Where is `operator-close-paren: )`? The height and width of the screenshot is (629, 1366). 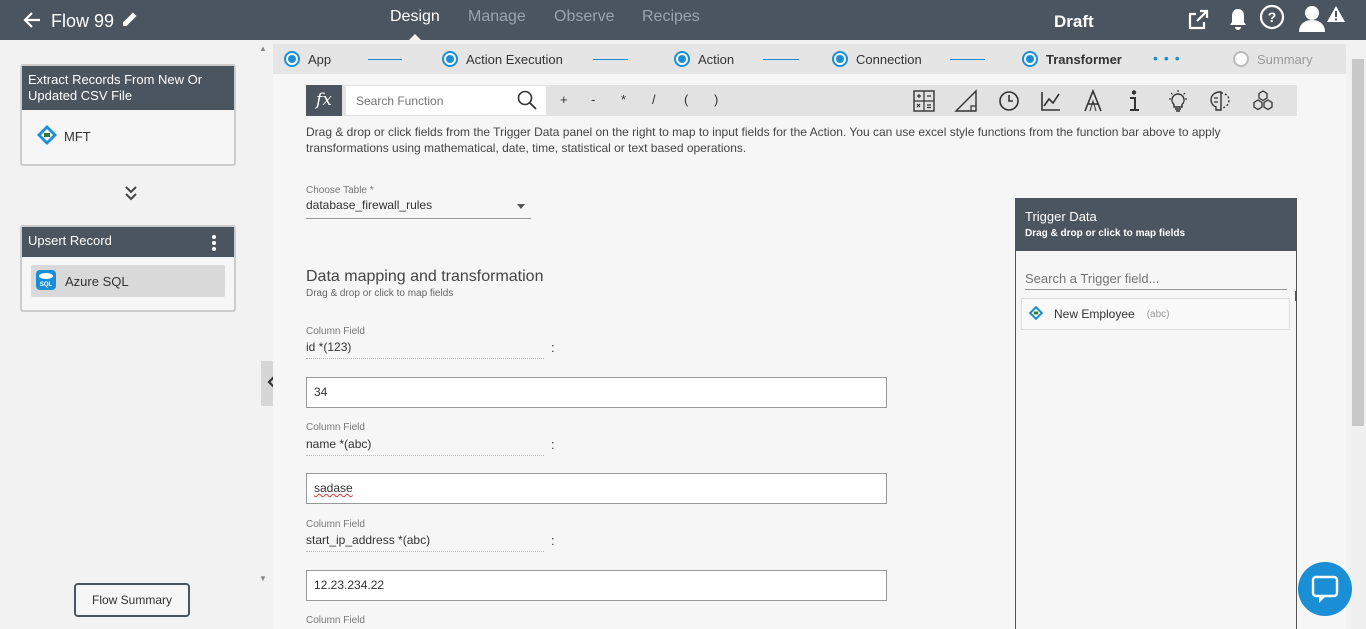 operator-close-paren: ) is located at coordinates (716, 99).